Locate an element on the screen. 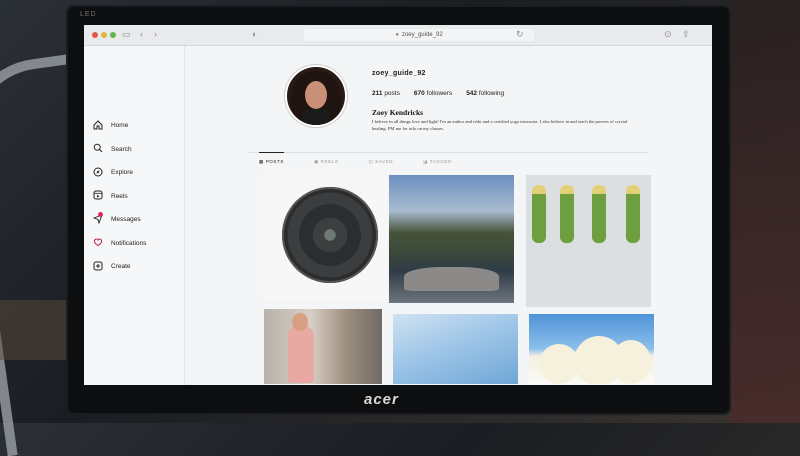 This screenshot has width=800, height=456. background-wall is located at coordinates (765, 211).